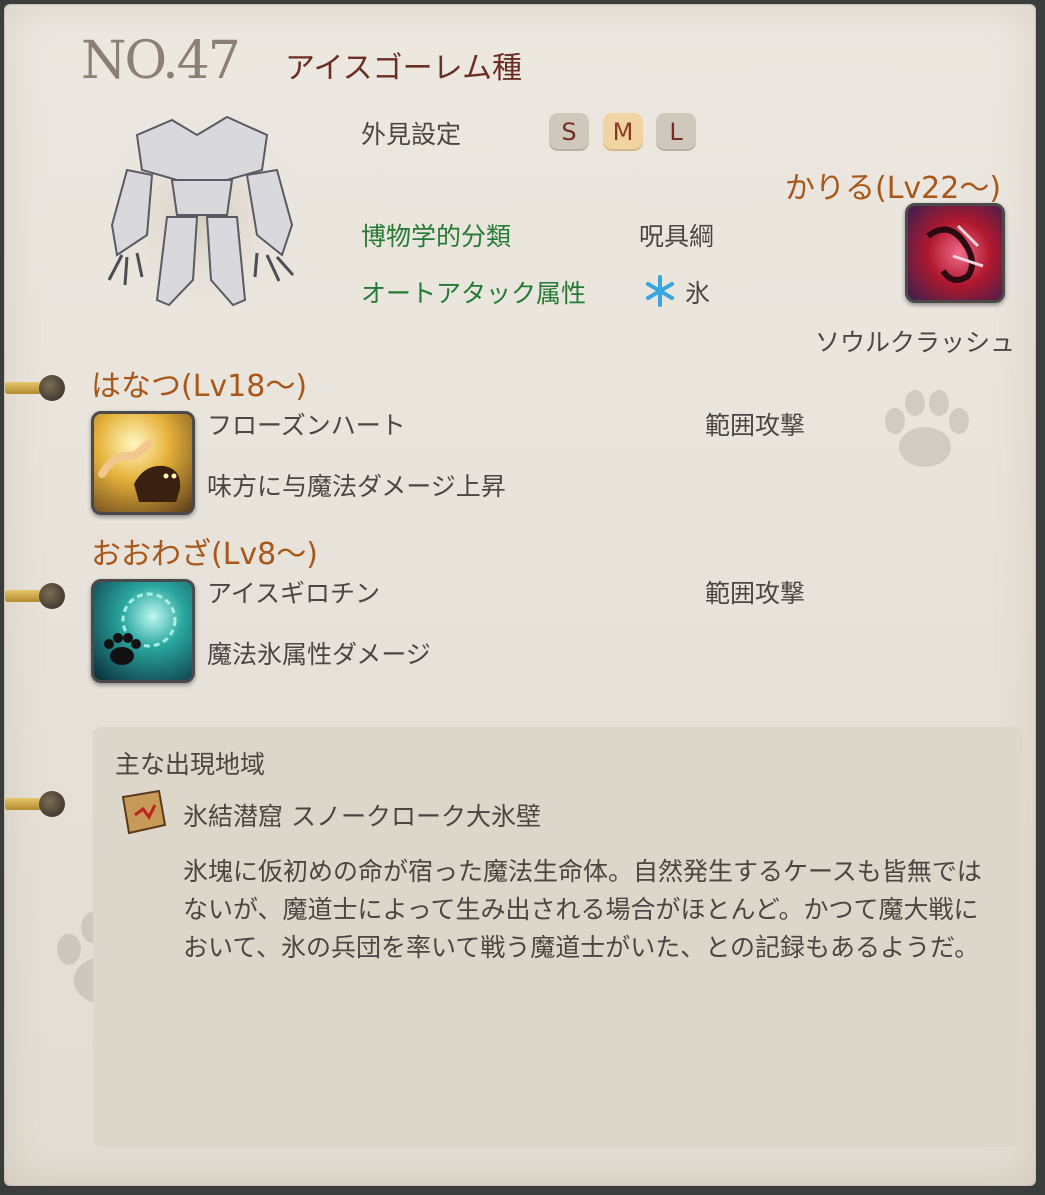 The height and width of the screenshot is (1195, 1045). I want to click on hanatsu-title: はなつ(Lv18～), so click(199, 386).